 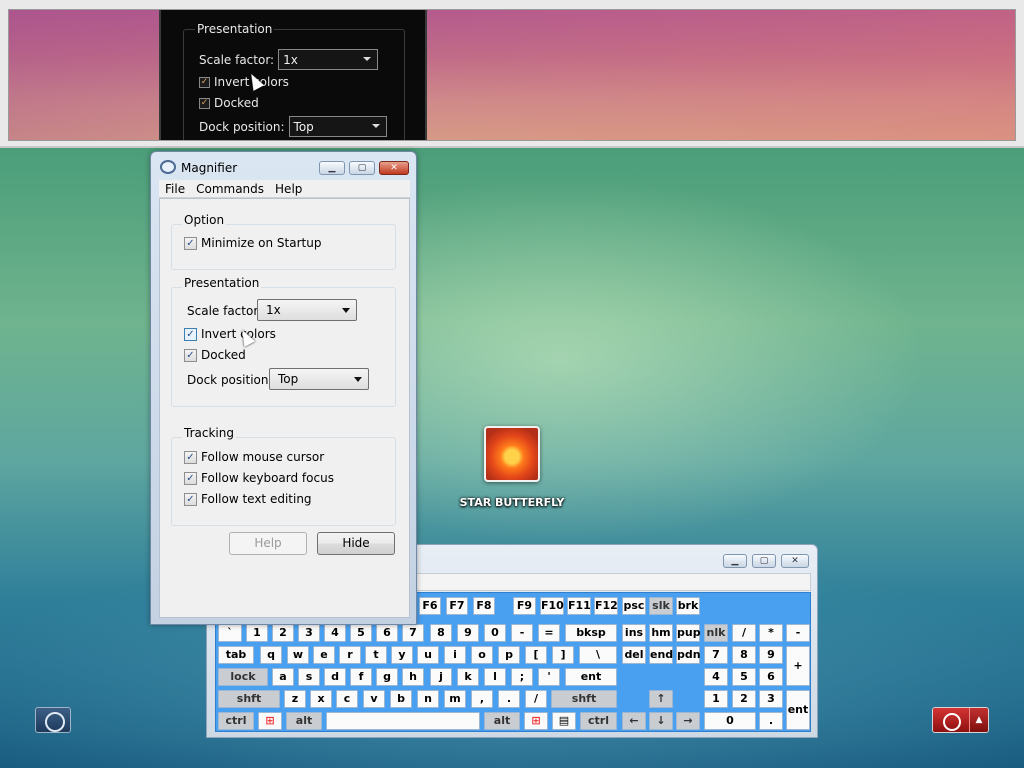 I want to click on power-icon, so click(x=951, y=720).